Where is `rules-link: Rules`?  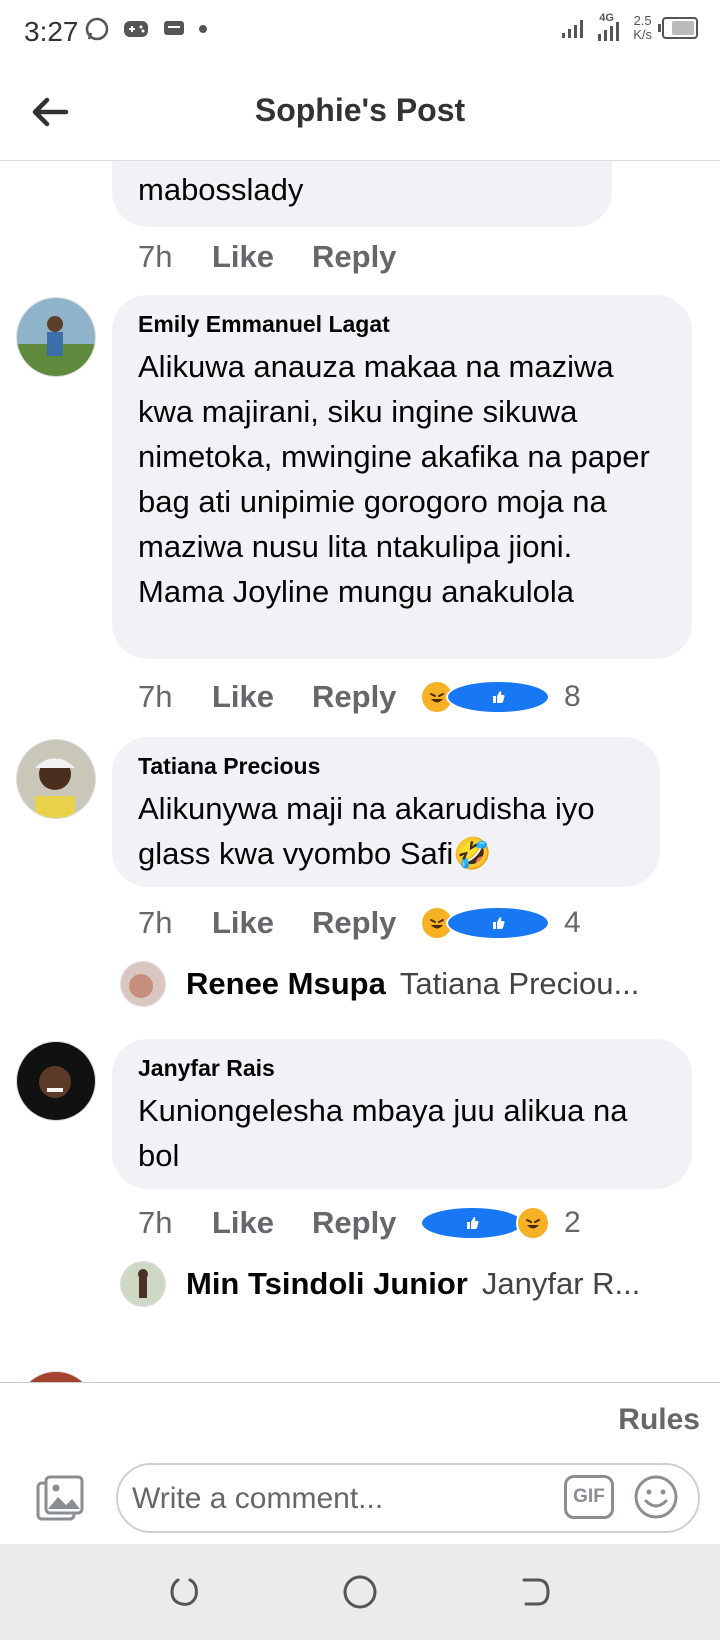
rules-link: Rules is located at coordinates (659, 1420).